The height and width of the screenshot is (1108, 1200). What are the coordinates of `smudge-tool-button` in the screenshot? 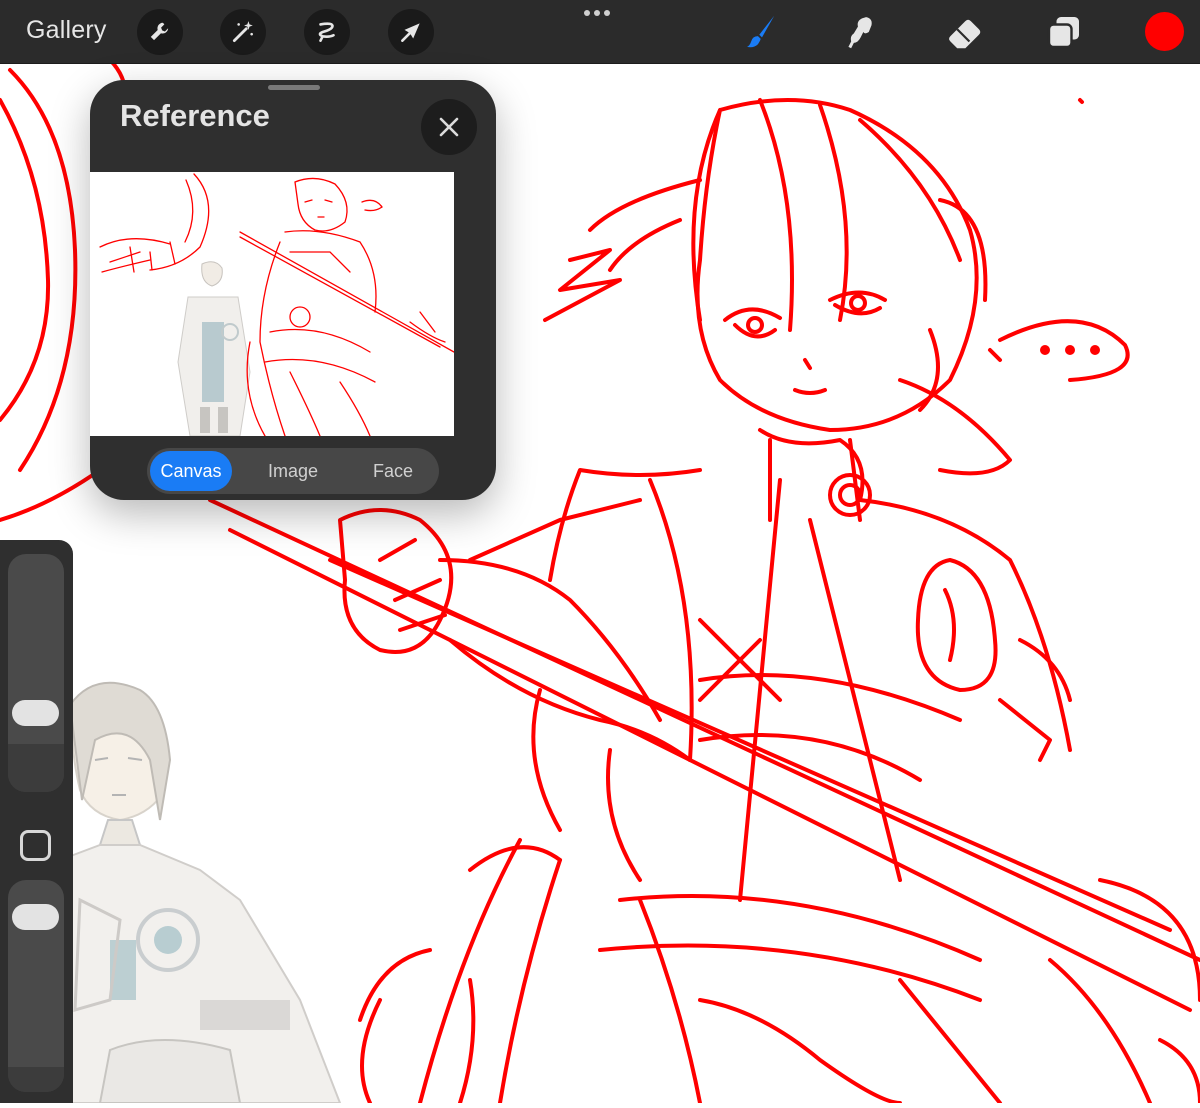 It's located at (862, 32).